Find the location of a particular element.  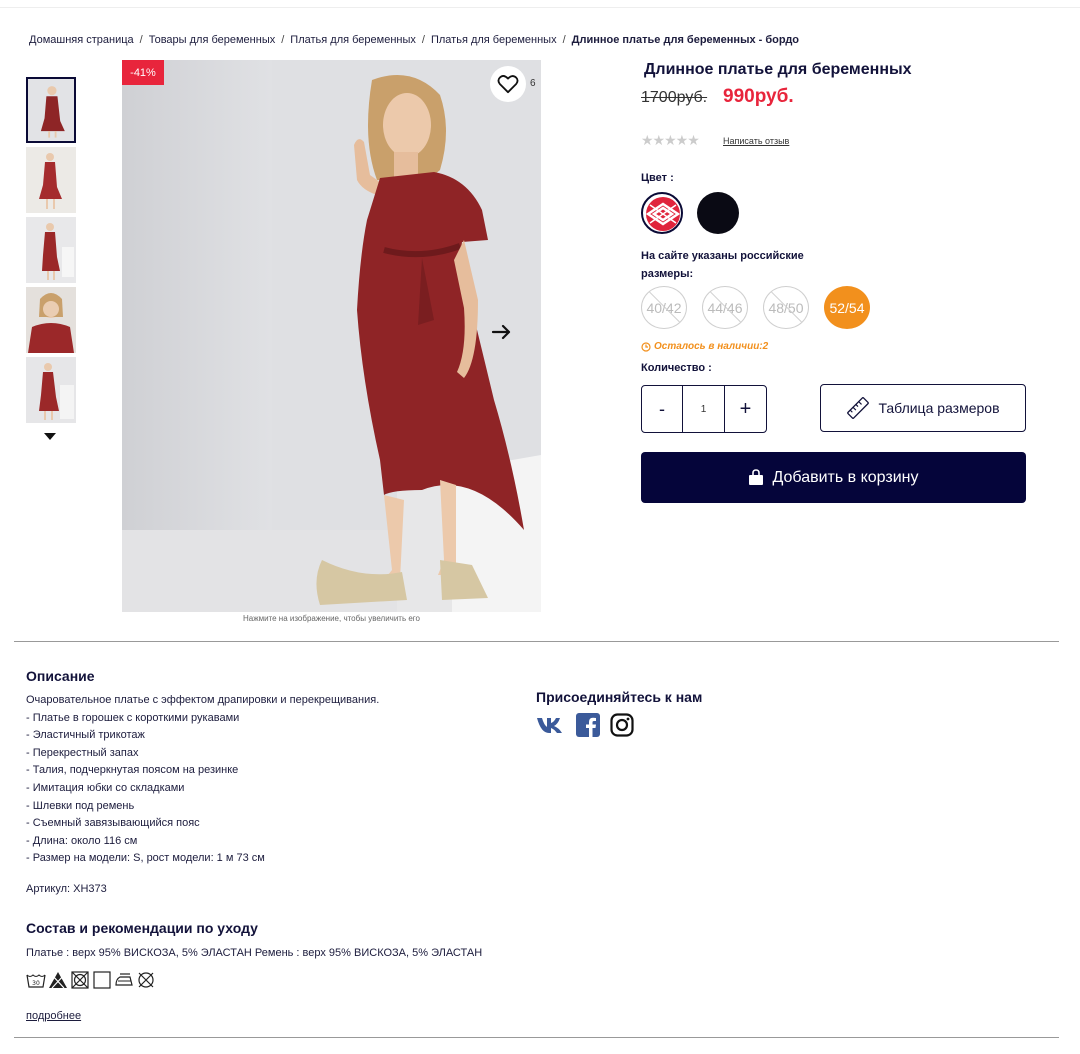

quantity-label: Количество : is located at coordinates (676, 368).